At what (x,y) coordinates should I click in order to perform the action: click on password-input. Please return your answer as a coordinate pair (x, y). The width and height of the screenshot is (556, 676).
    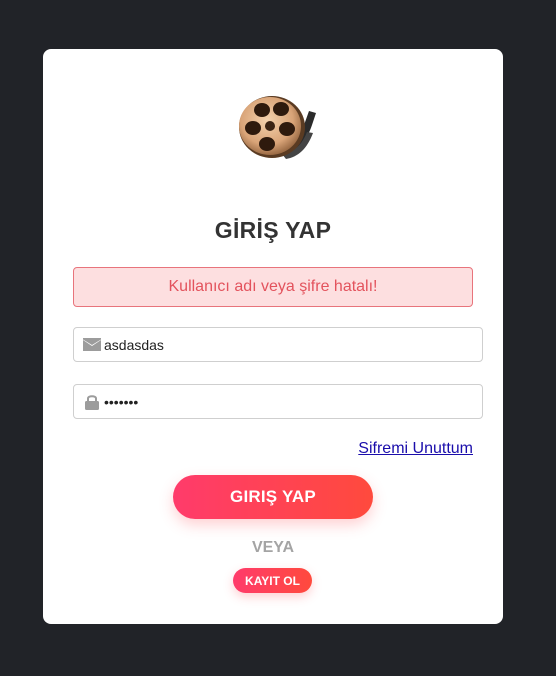
    Looking at the image, I should click on (289, 401).